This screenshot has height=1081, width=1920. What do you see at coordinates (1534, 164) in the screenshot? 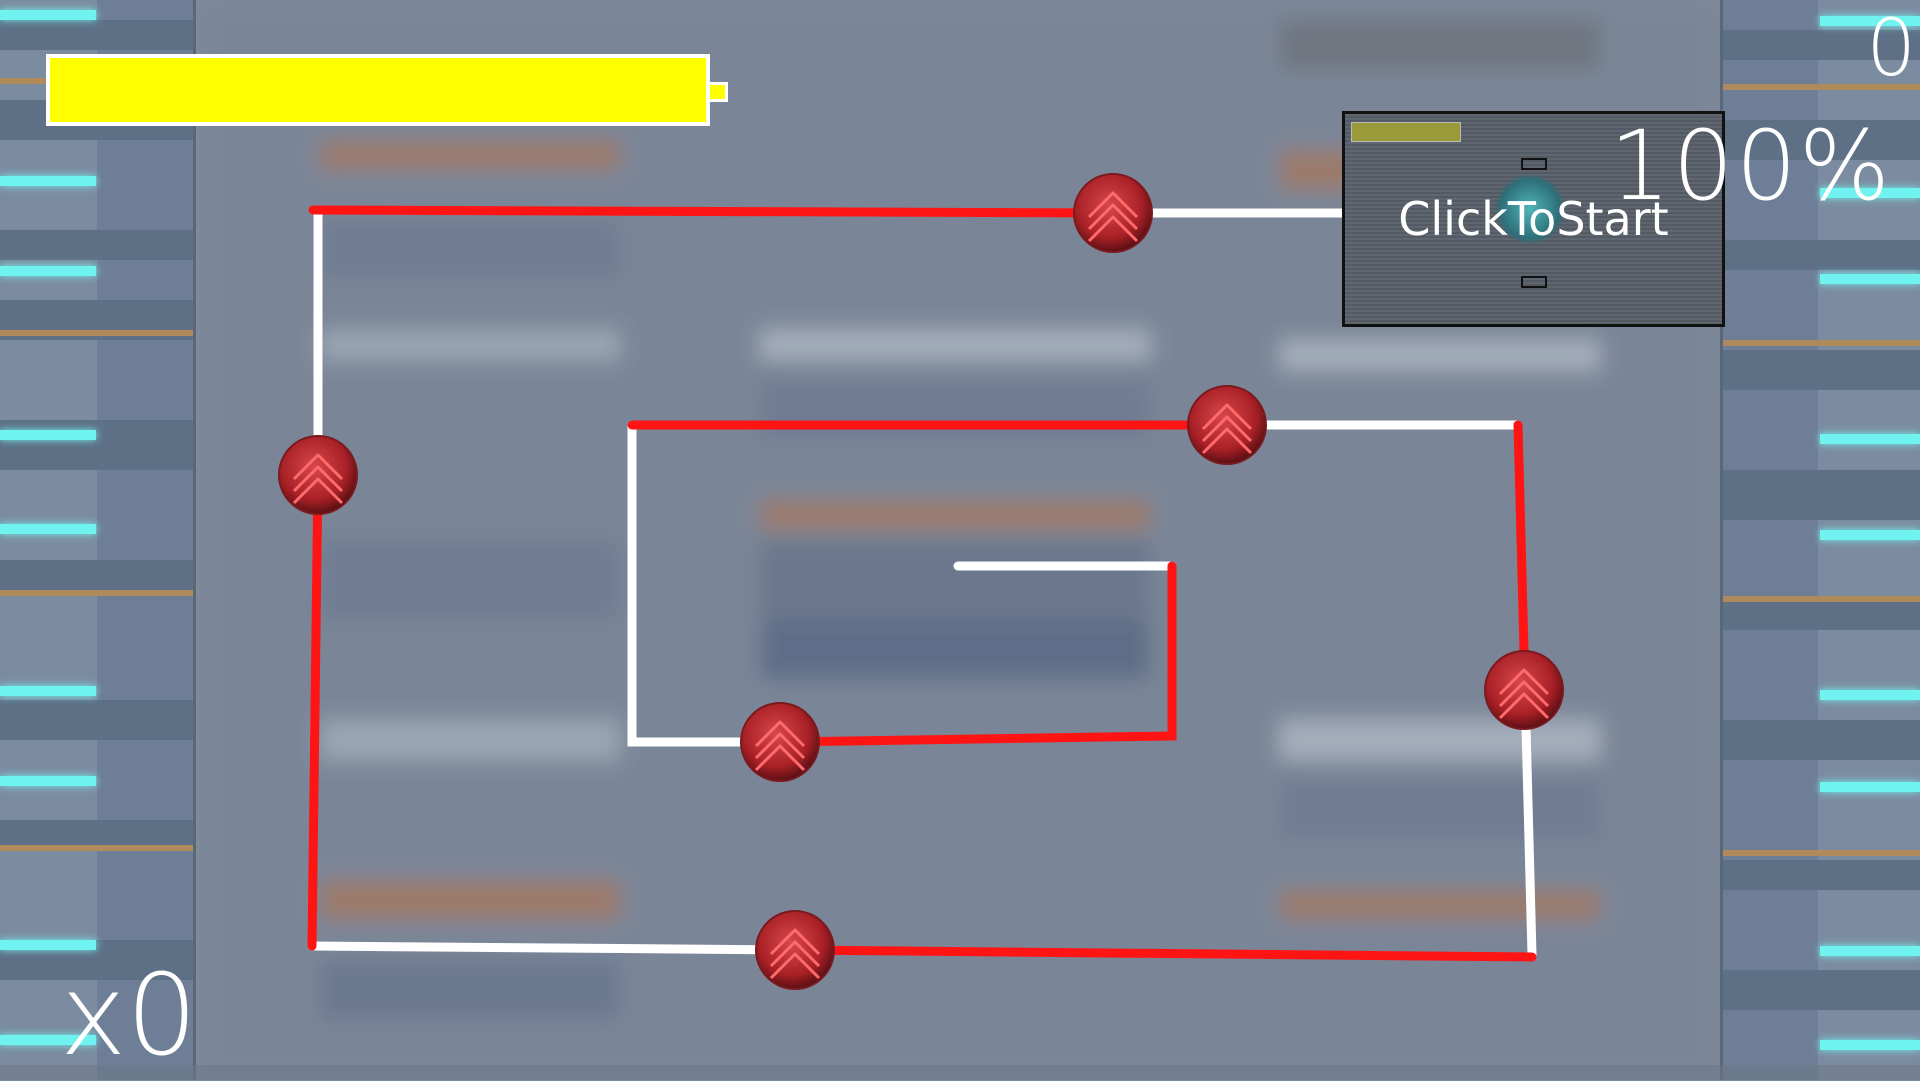
I see `mini-marker-top` at bounding box center [1534, 164].